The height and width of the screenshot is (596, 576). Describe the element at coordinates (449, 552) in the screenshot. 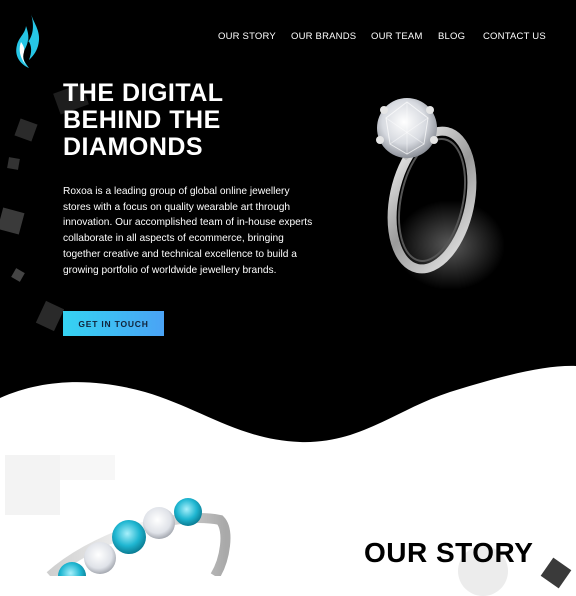

I see `section-title-our-story: OUR STORY` at that location.